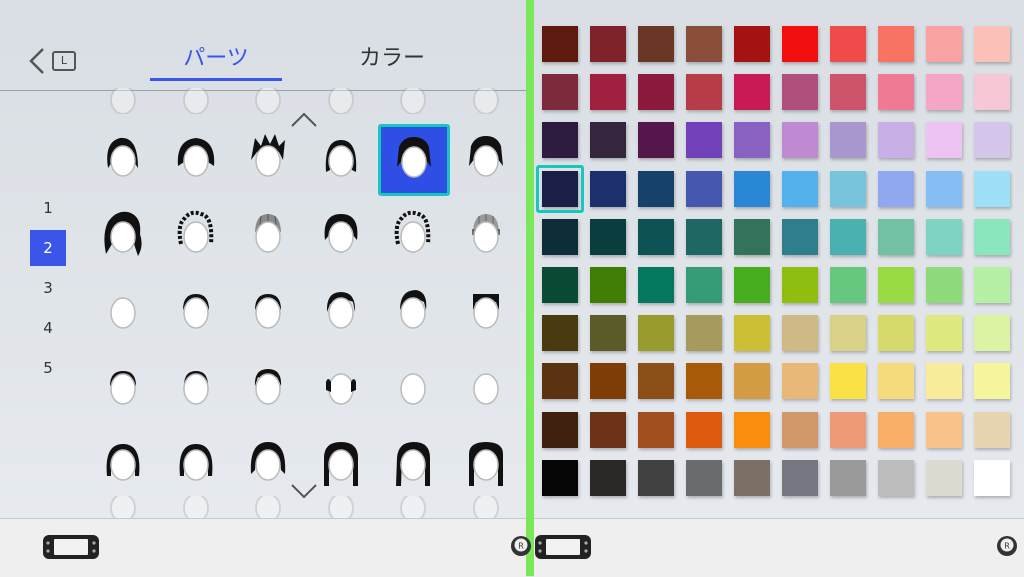  What do you see at coordinates (56, 61) in the screenshot?
I see `back-button: L` at bounding box center [56, 61].